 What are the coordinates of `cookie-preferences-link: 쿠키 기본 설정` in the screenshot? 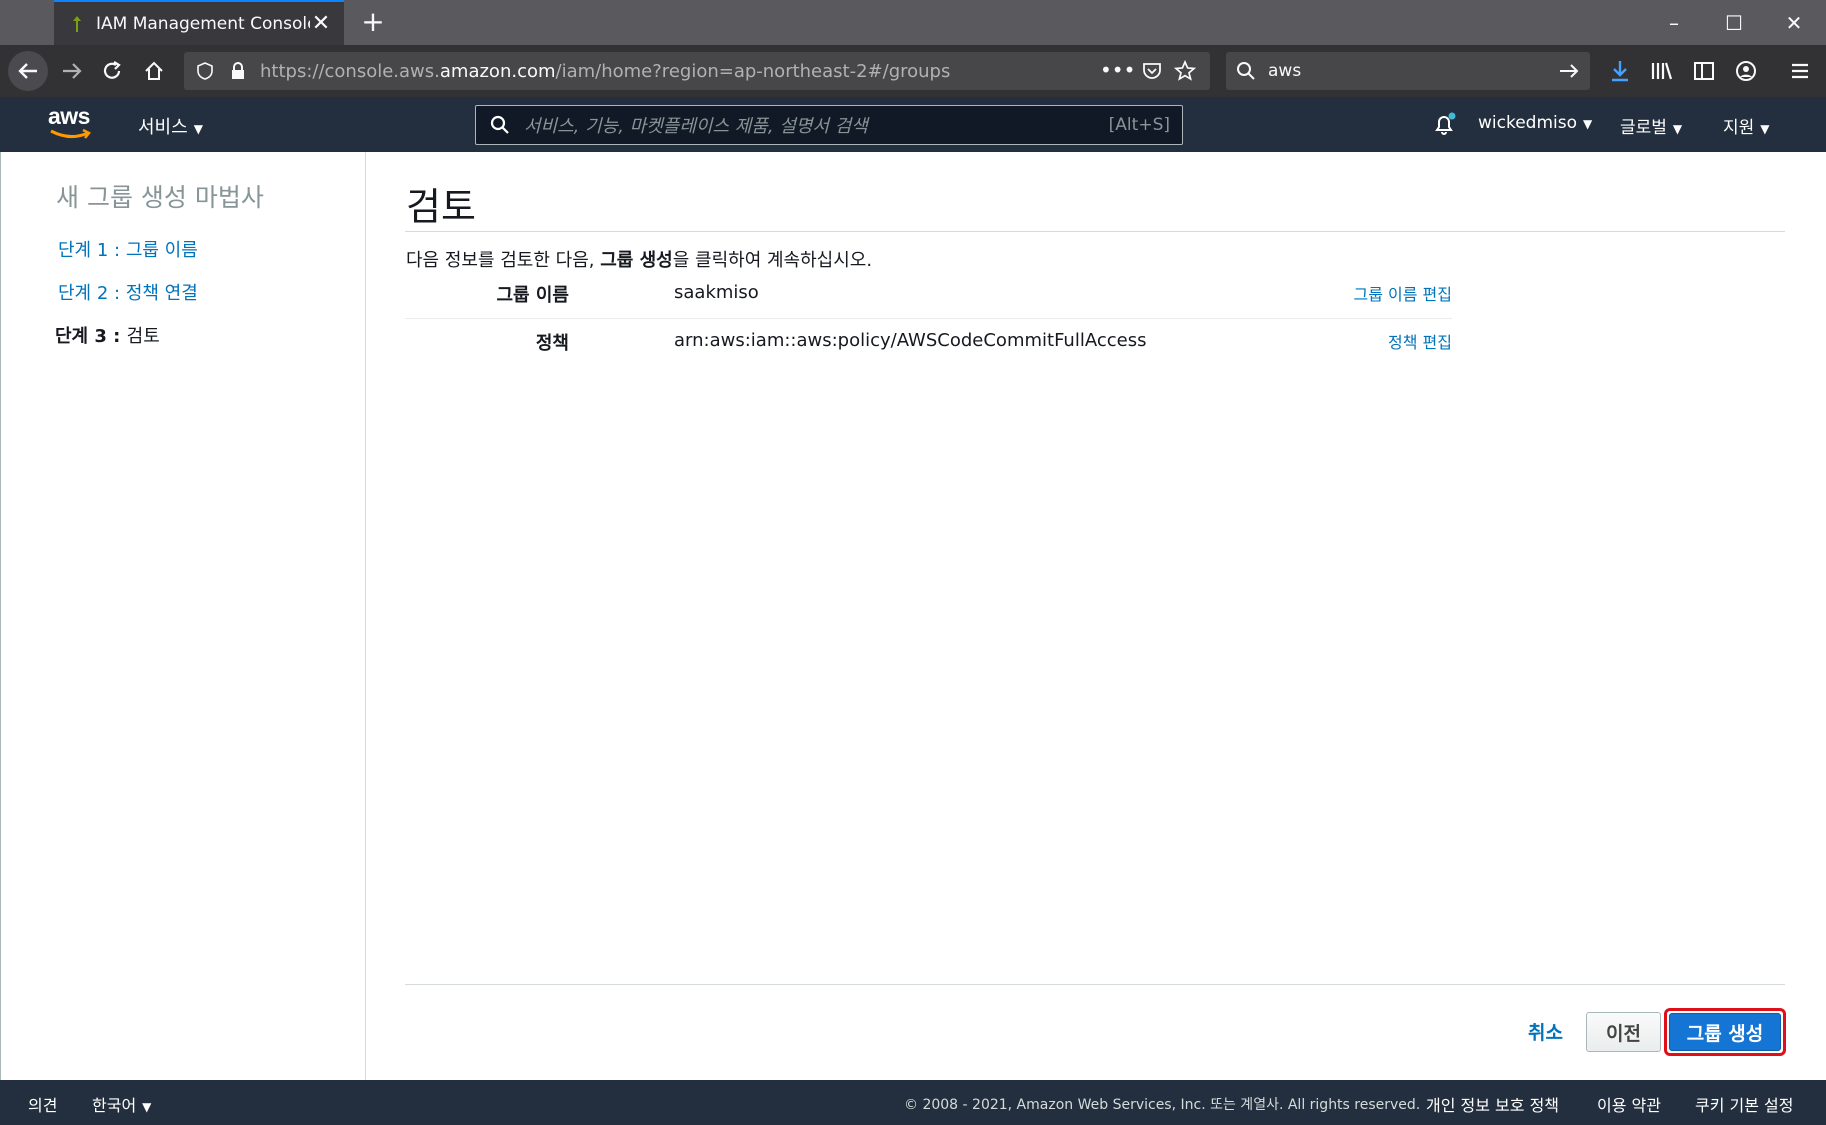 It's located at (1744, 1104).